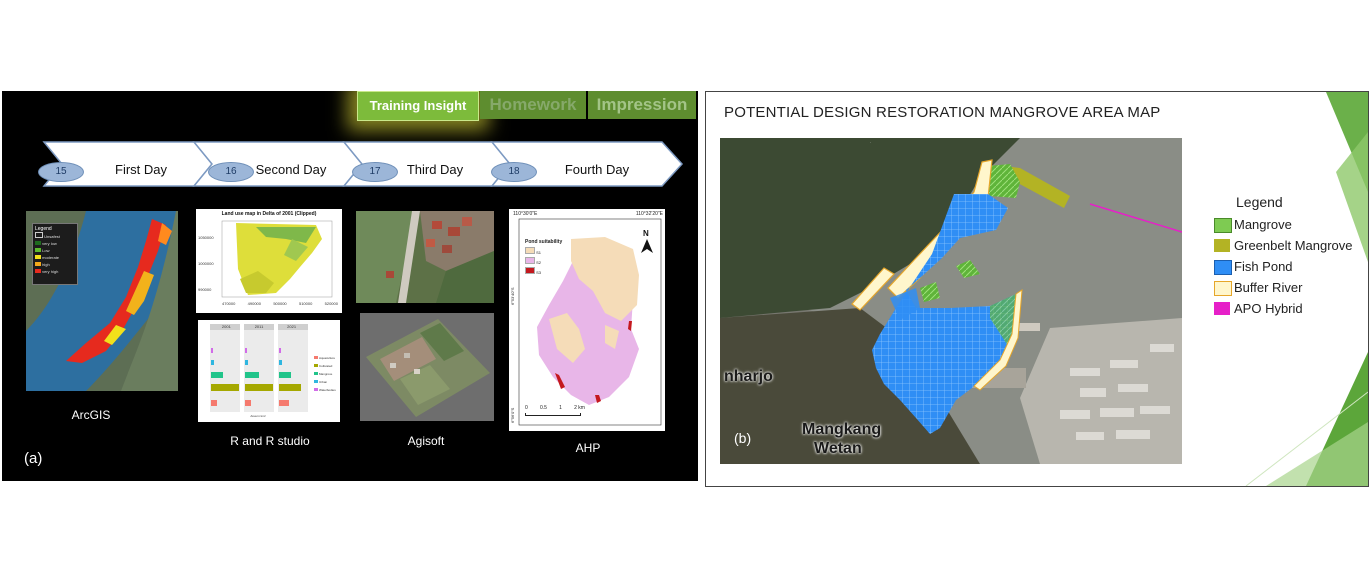 Image resolution: width=1370 pixels, height=576 pixels. What do you see at coordinates (842, 429) in the screenshot?
I see `place-label-mangkang: Mangkang` at bounding box center [842, 429].